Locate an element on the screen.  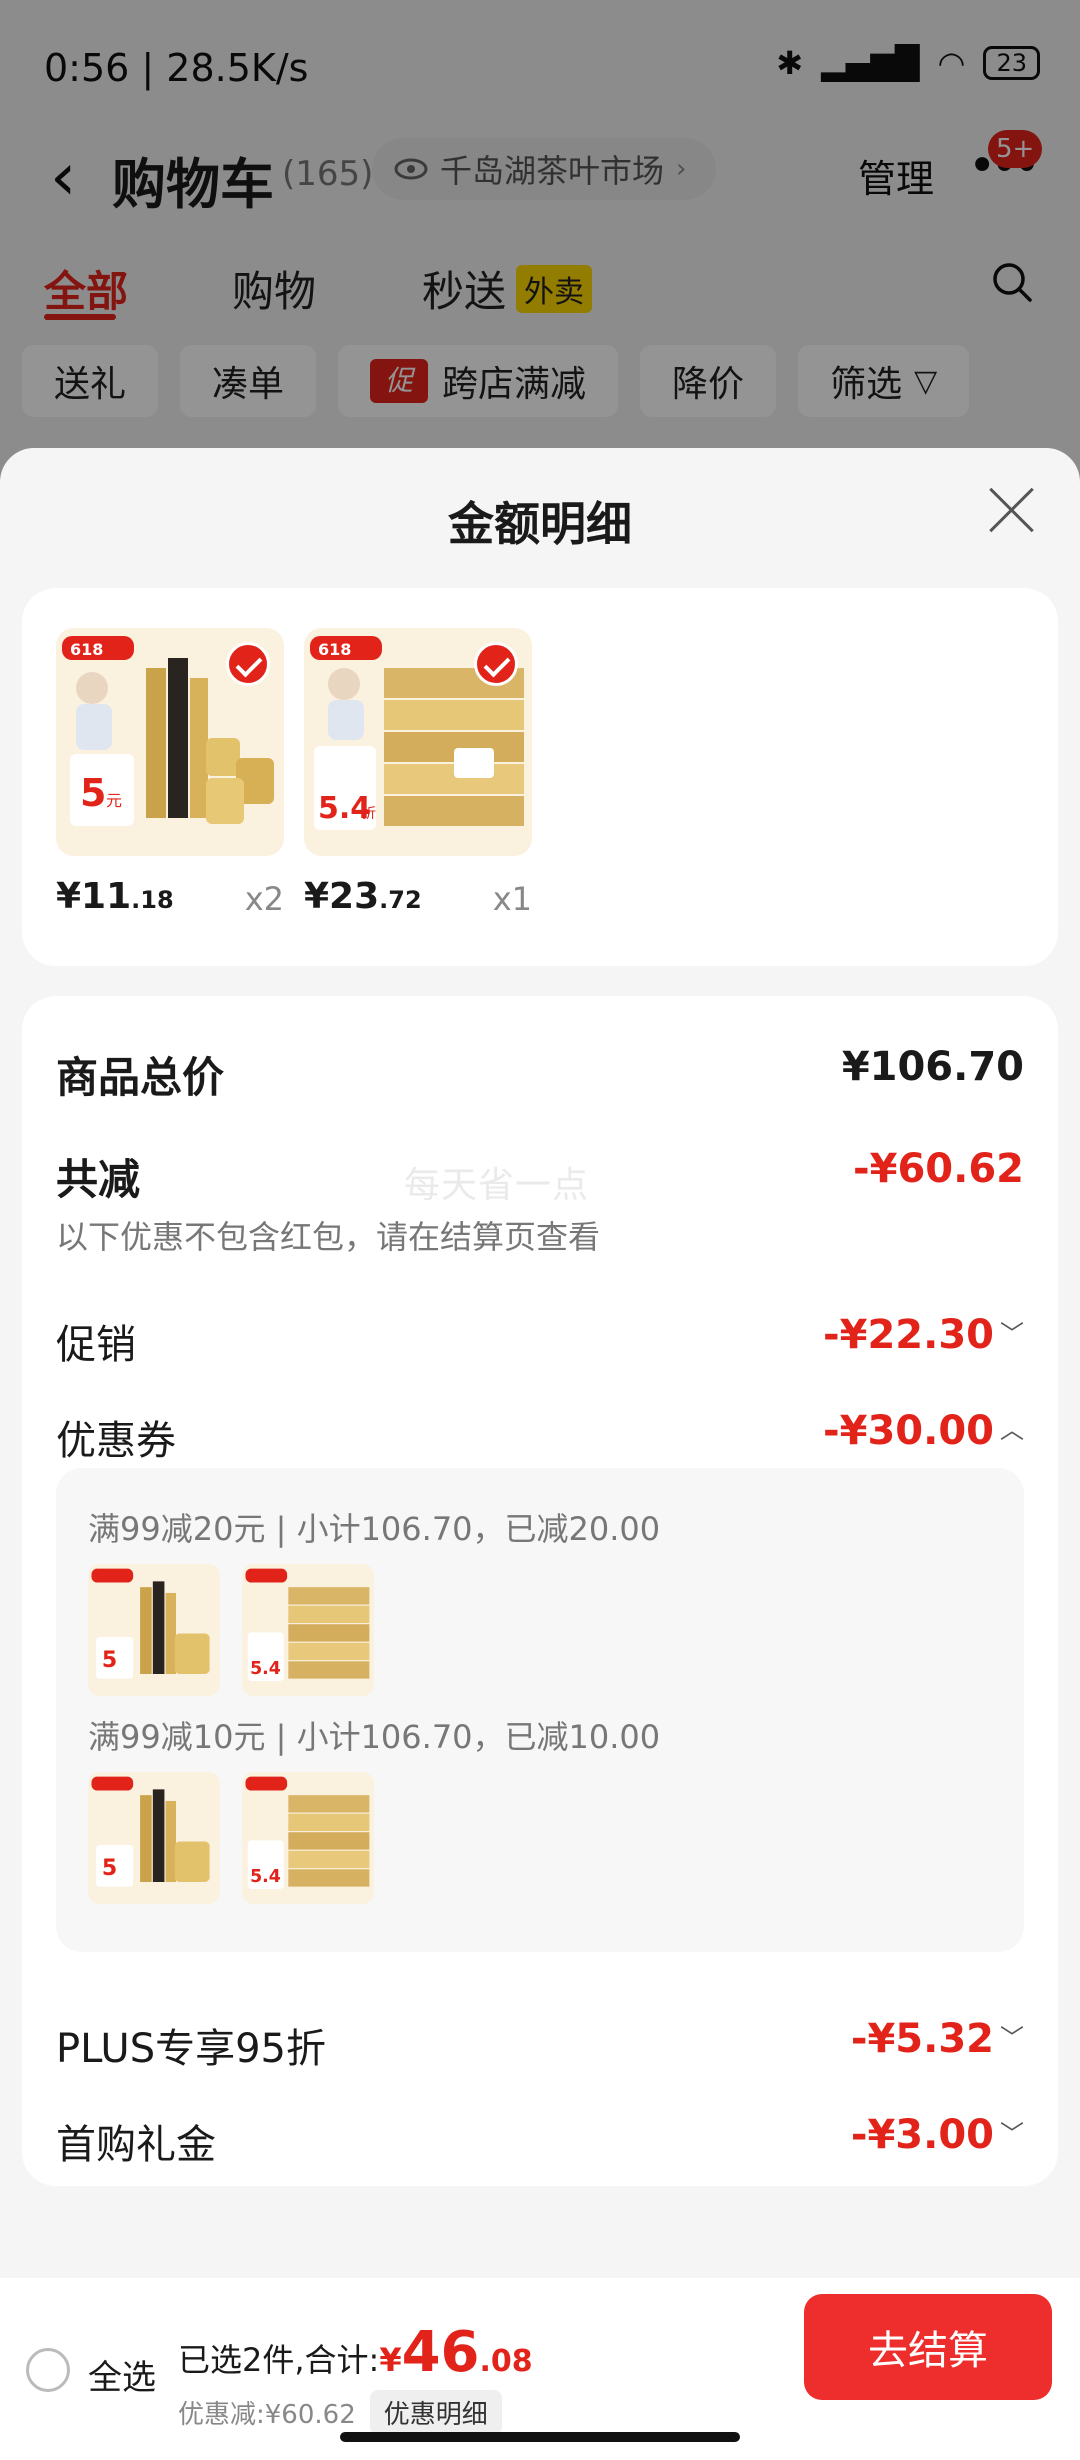
reduction-note: 以下优惠不包含红包，请在结算页查看 is located at coordinates (328, 1237).